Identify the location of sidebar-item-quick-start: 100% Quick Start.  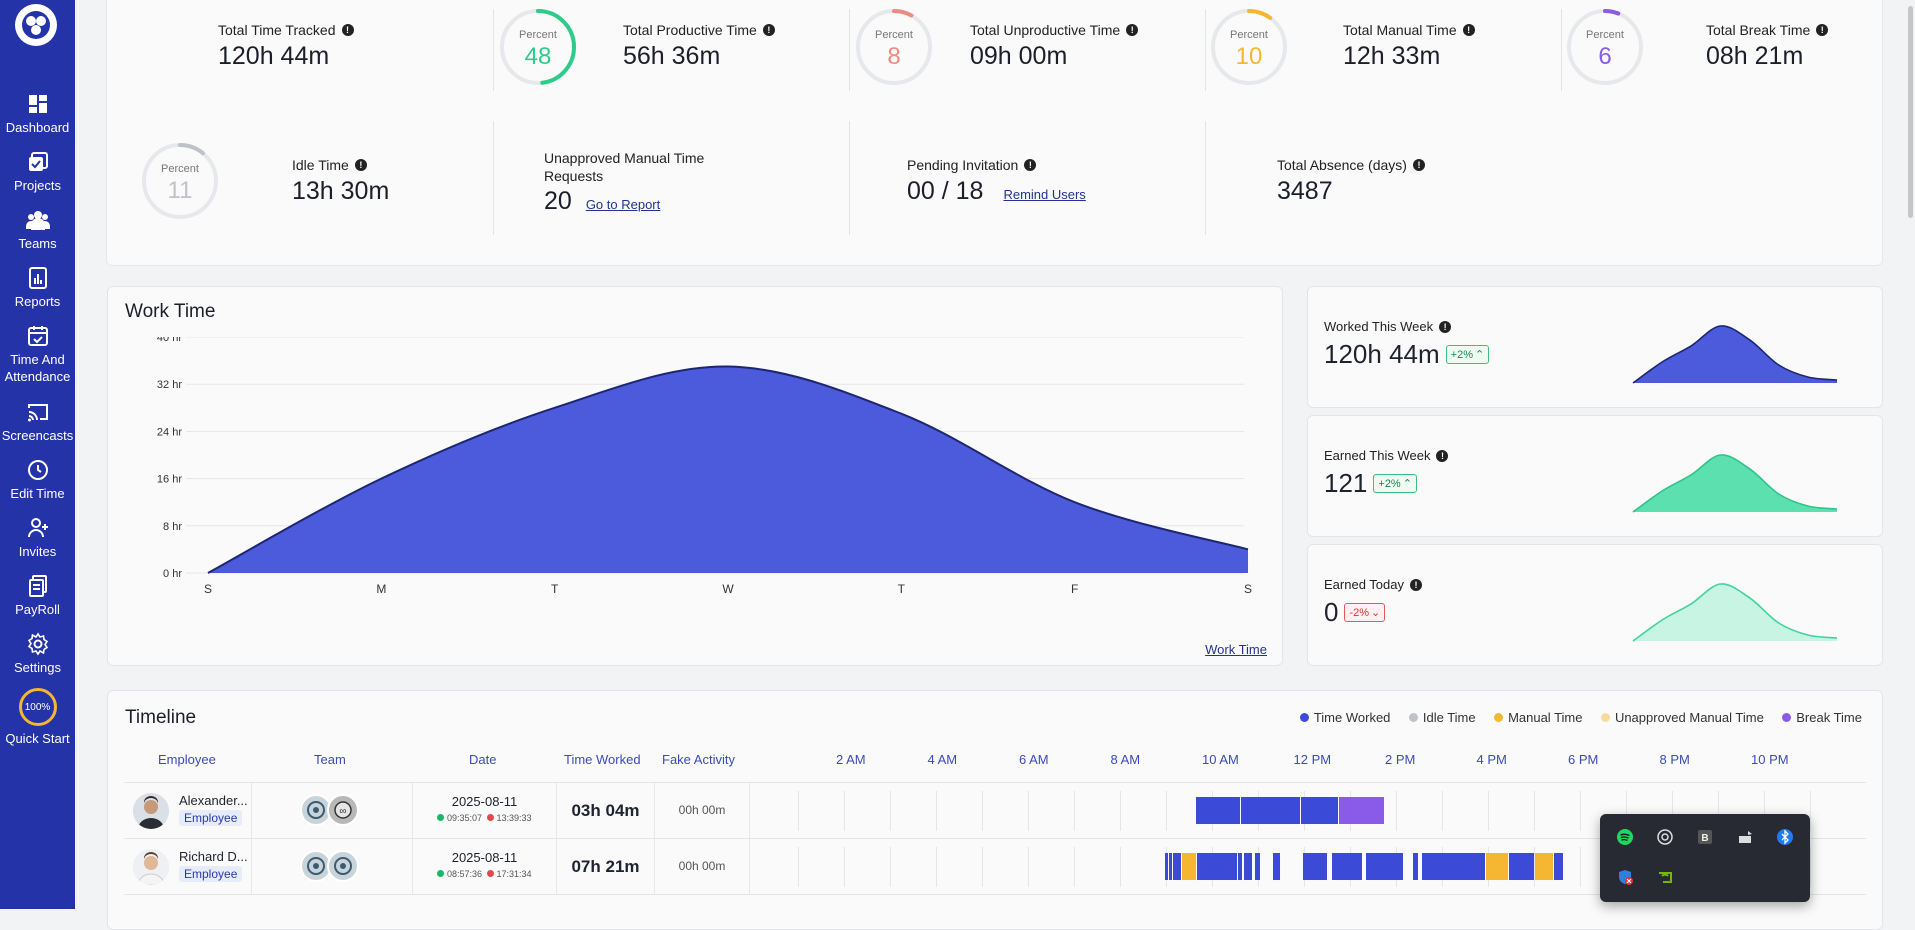
(37, 717).